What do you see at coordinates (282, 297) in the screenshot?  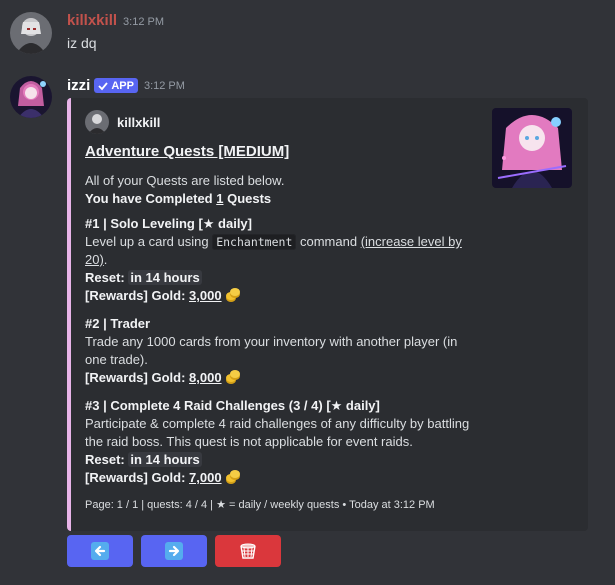 I see `quest-rewards: [Rewards] Gold: 3,000` at bounding box center [282, 297].